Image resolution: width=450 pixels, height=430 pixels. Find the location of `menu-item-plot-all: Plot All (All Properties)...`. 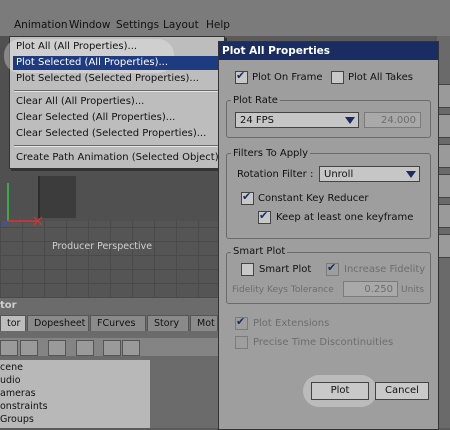

menu-item-plot-all: Plot All (All Properties)... is located at coordinates (76, 46).